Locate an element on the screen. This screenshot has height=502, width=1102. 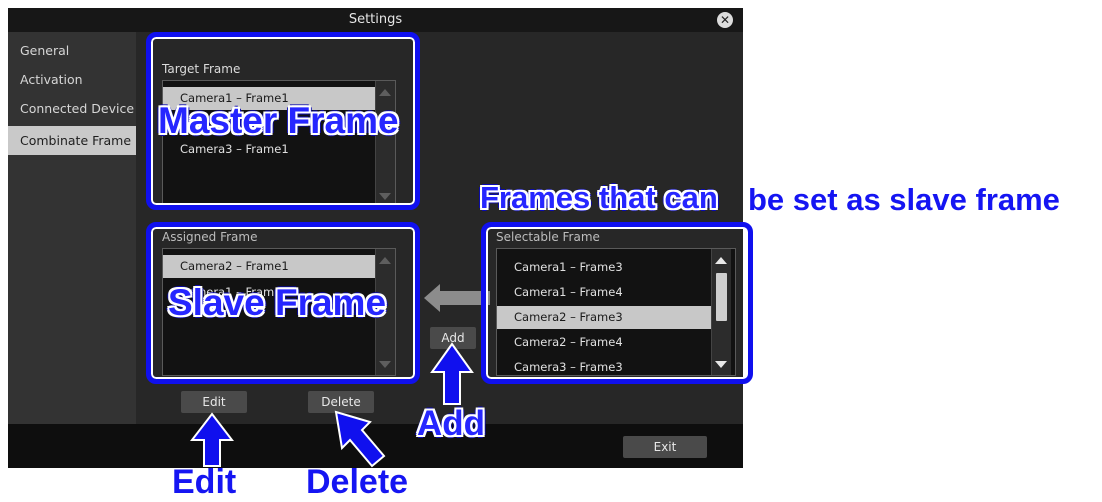
title-bar: Settings is located at coordinates (375, 20).